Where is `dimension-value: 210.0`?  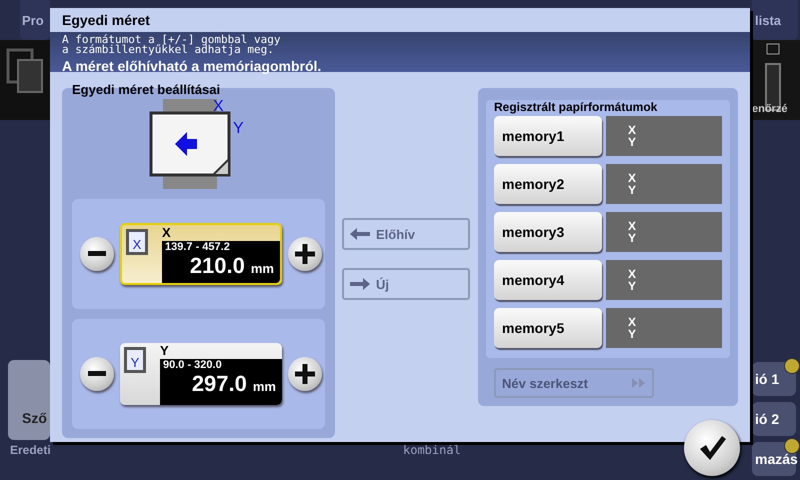
dimension-value: 210.0 is located at coordinates (217, 266).